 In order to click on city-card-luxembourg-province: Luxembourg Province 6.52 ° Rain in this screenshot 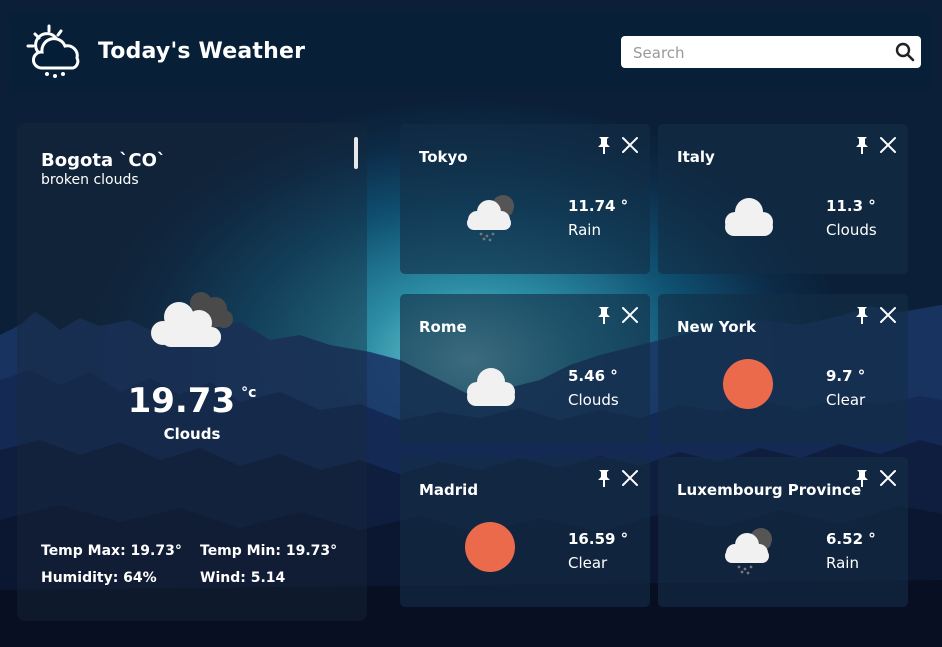, I will do `click(783, 532)`.